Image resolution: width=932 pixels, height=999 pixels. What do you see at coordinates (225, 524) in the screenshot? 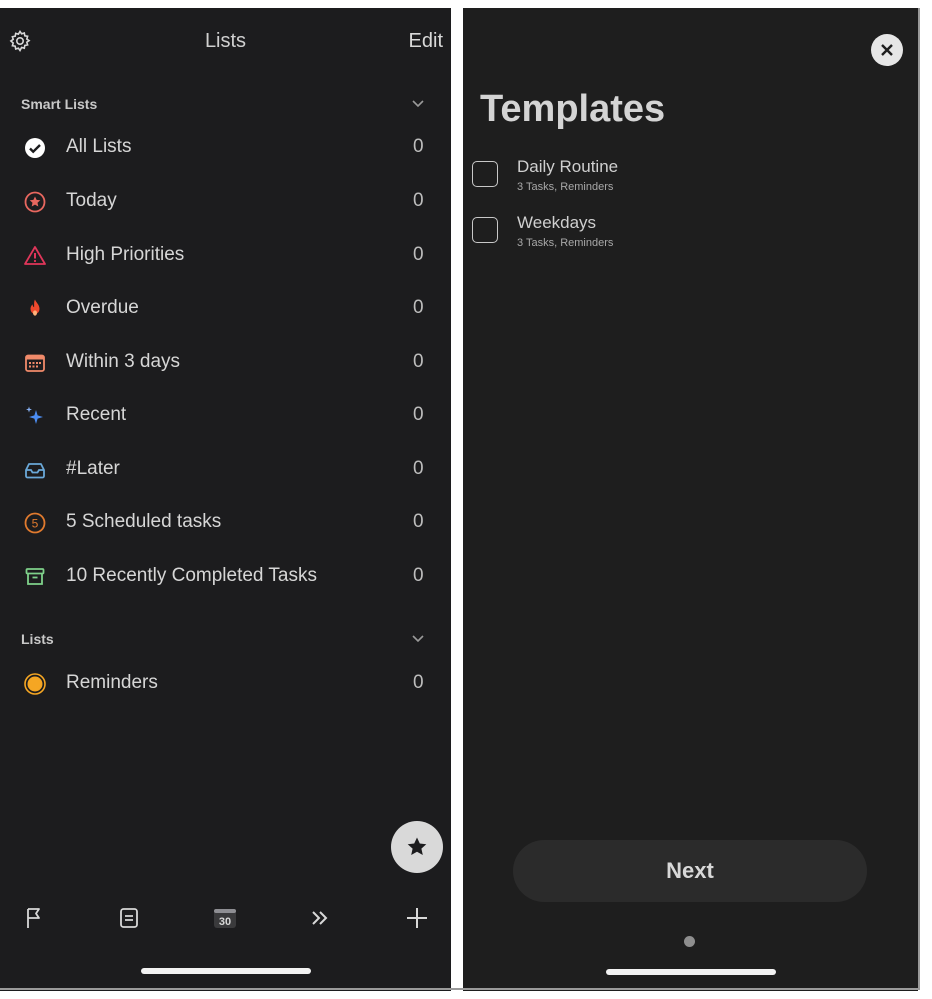
I see `smart-list-scheduled-tasks: 5 5 Scheduled tasks 0` at bounding box center [225, 524].